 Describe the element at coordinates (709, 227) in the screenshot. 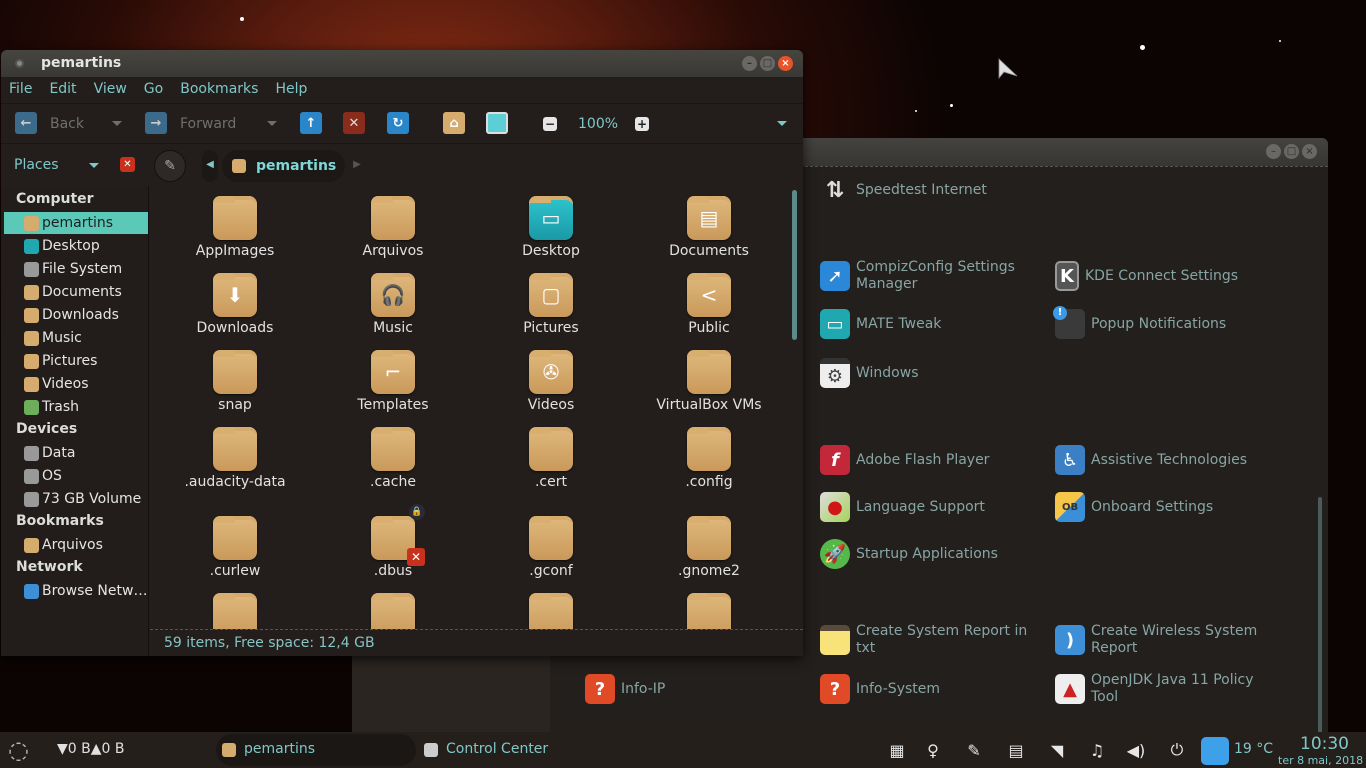

I see `file-item: ▤ Documents` at that location.